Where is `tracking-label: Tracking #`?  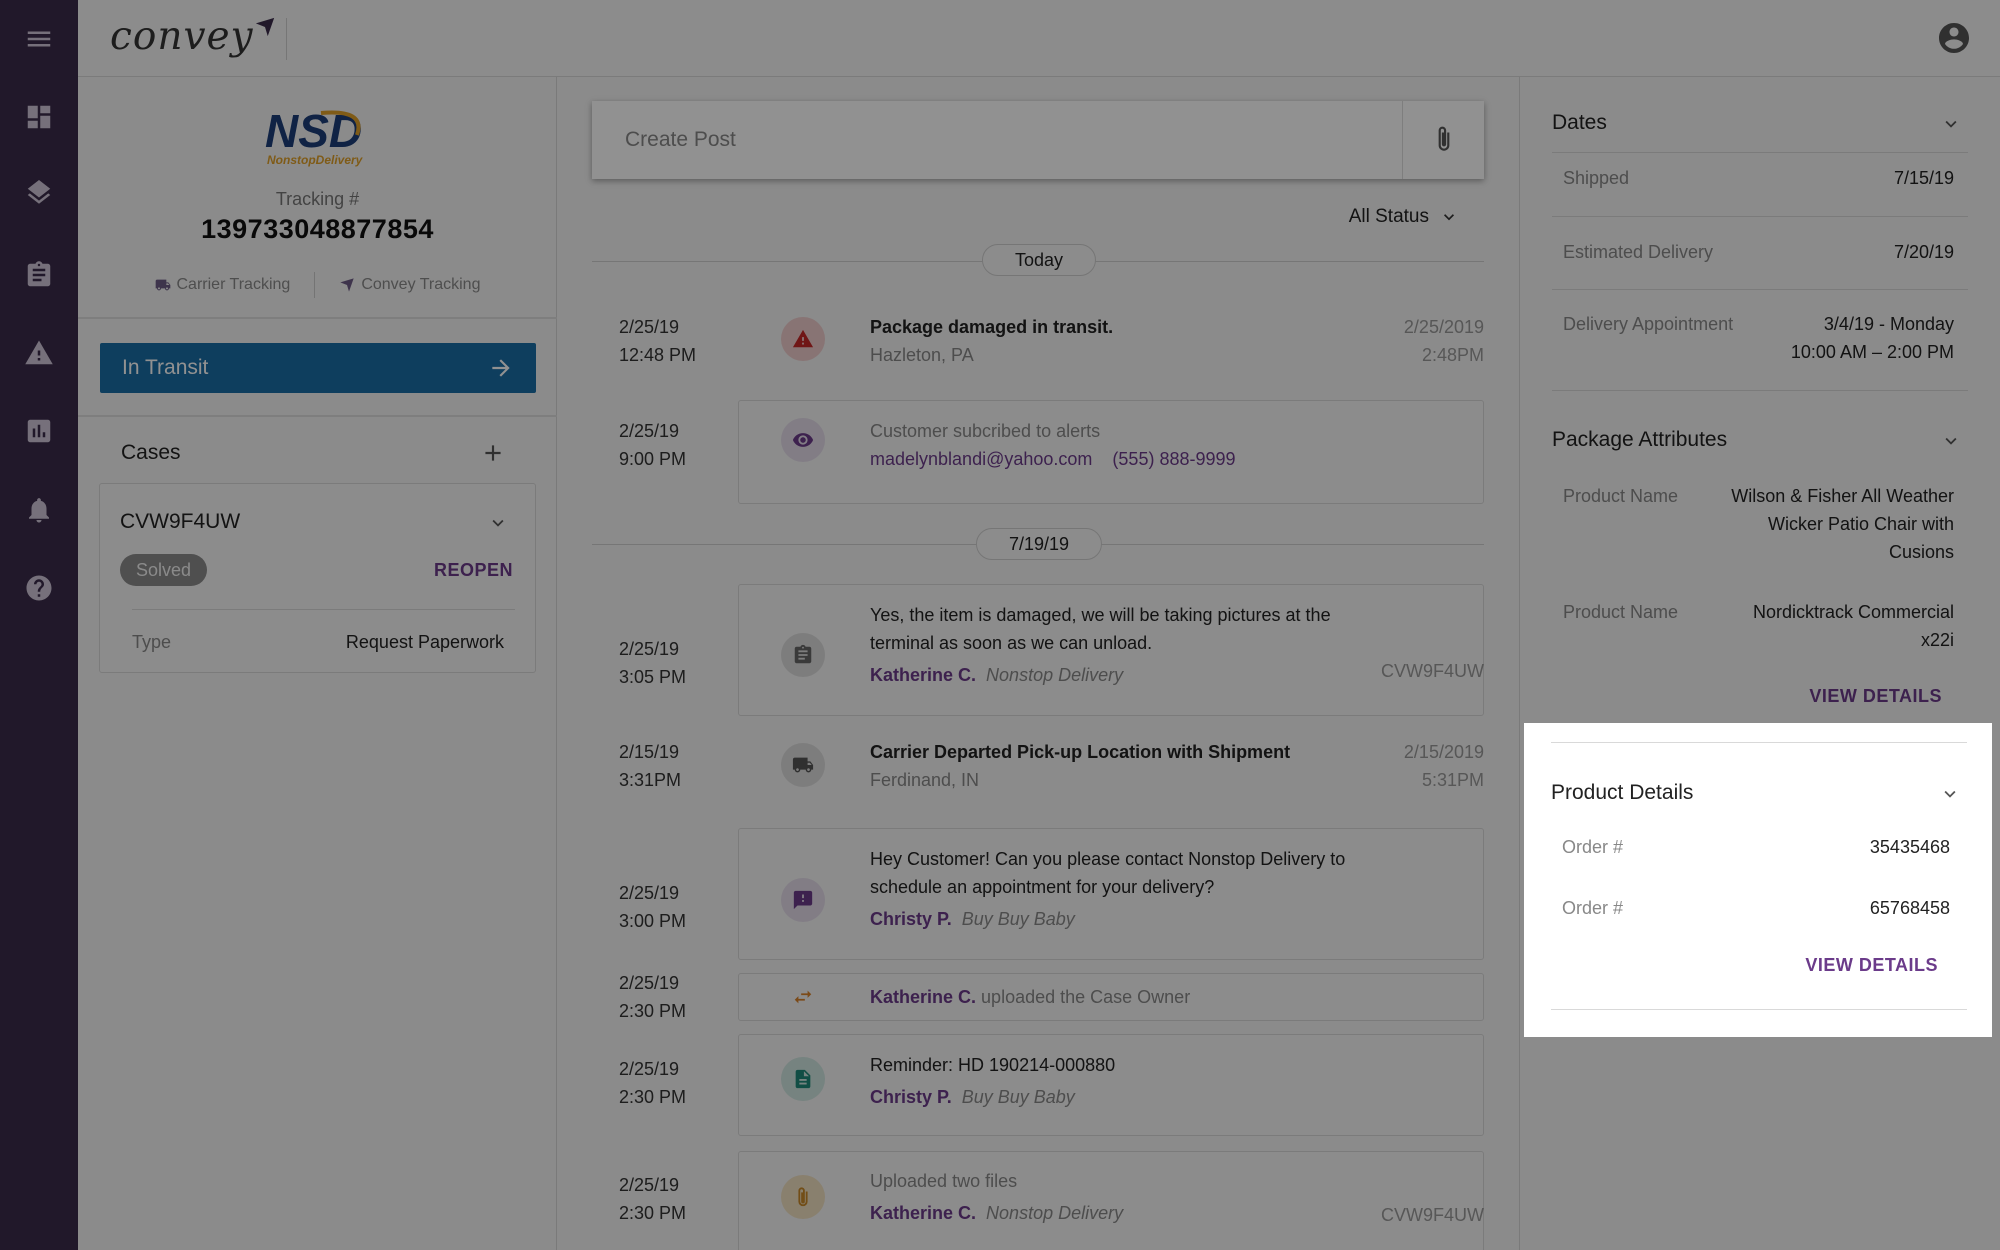 tracking-label: Tracking # is located at coordinates (317, 199).